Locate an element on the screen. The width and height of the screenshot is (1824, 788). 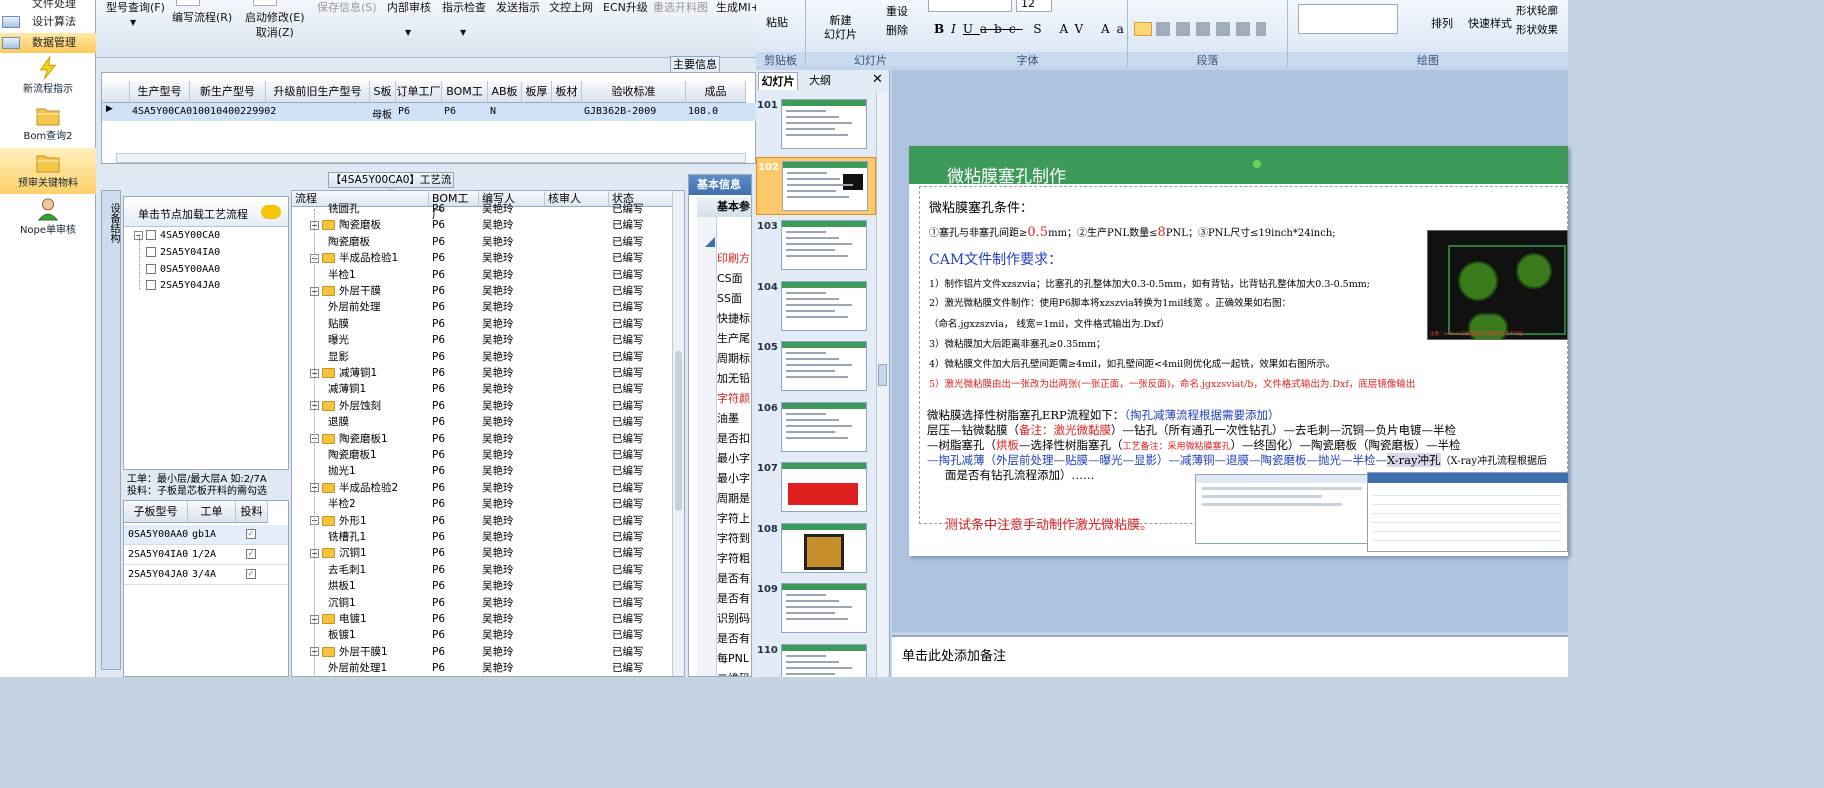
column-header: 板厚 is located at coordinates (537, 92).